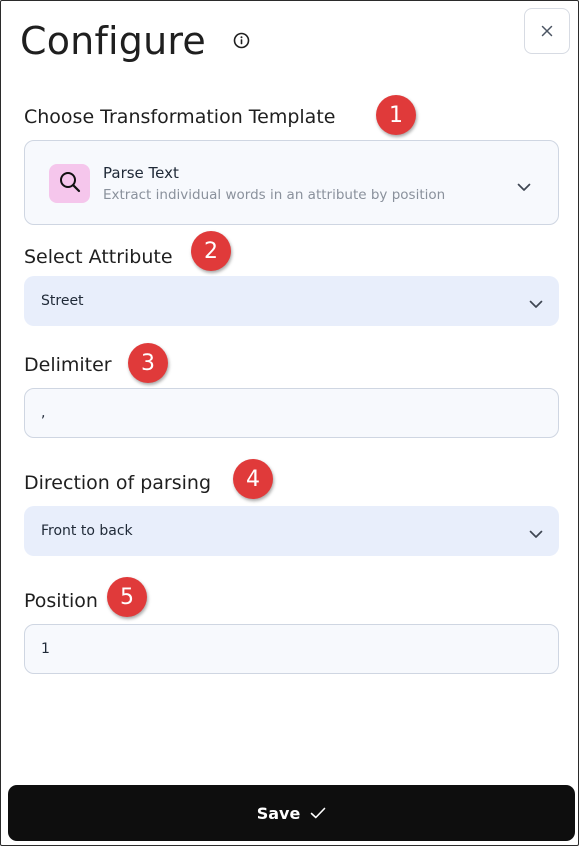 This screenshot has width=579, height=846. Describe the element at coordinates (127, 597) in the screenshot. I see `step-badge-5: 5` at that location.